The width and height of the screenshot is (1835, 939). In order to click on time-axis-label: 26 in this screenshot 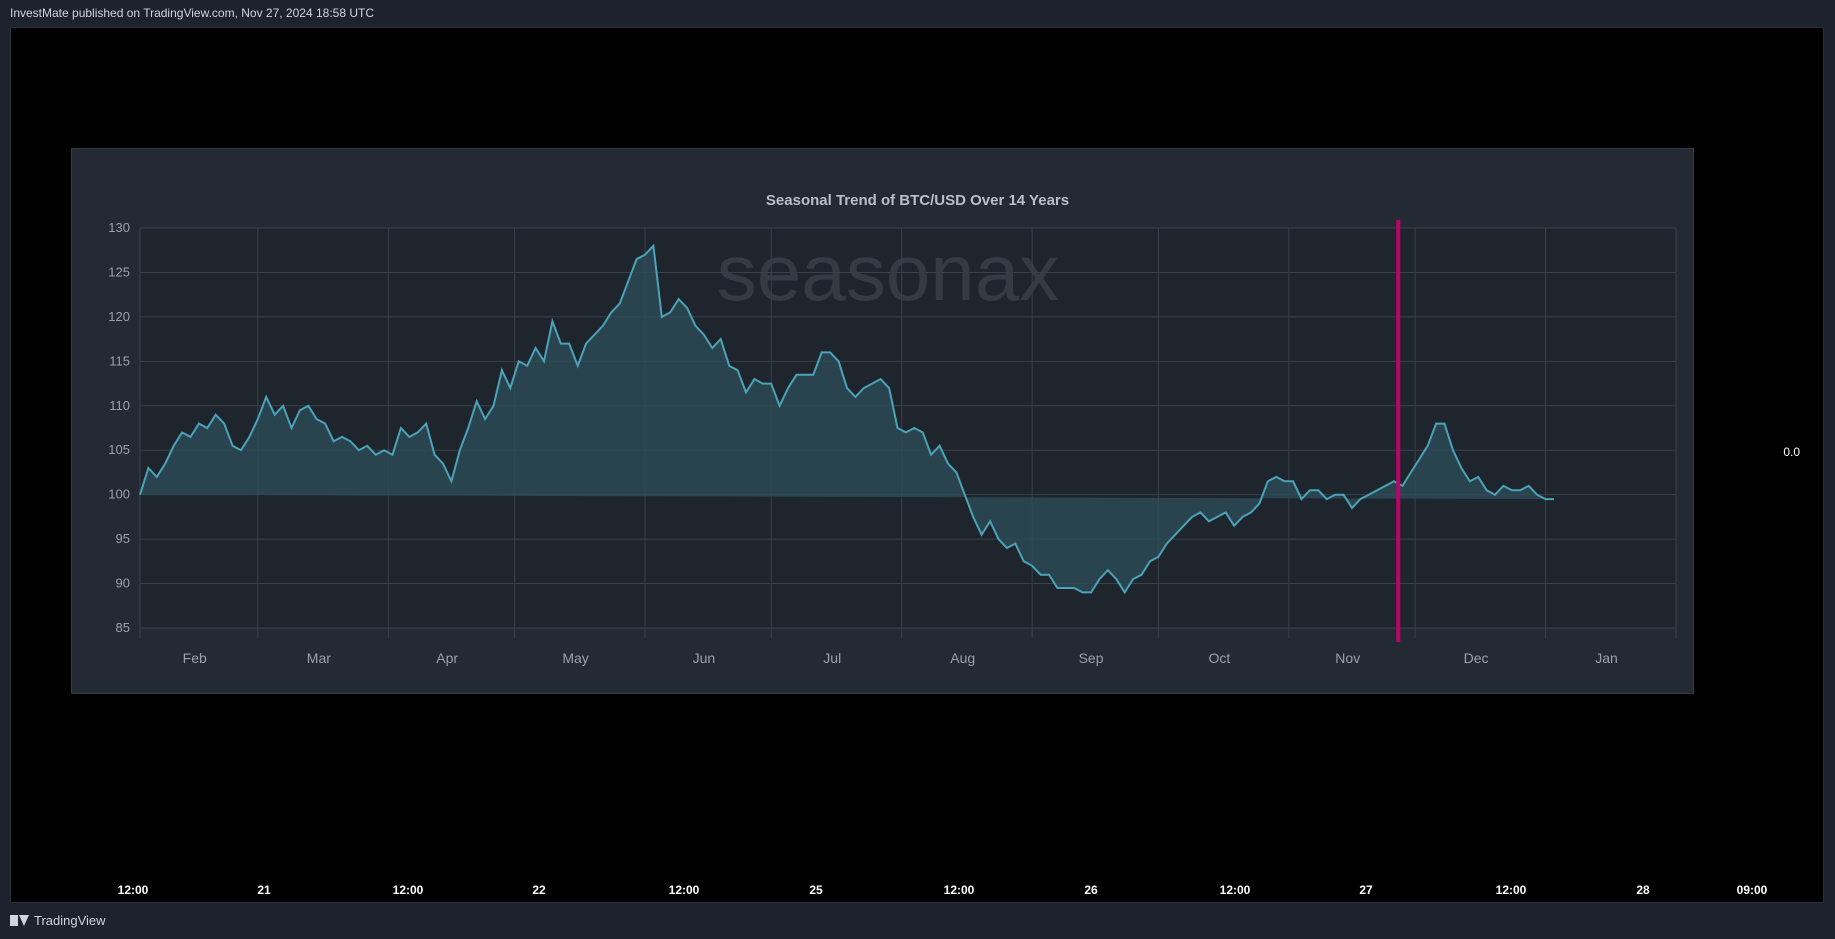, I will do `click(1091, 890)`.